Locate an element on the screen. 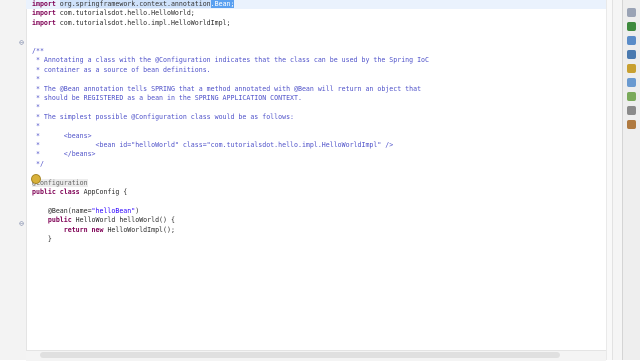  code-line: return new HelloWorldImpl(); is located at coordinates (103, 230).